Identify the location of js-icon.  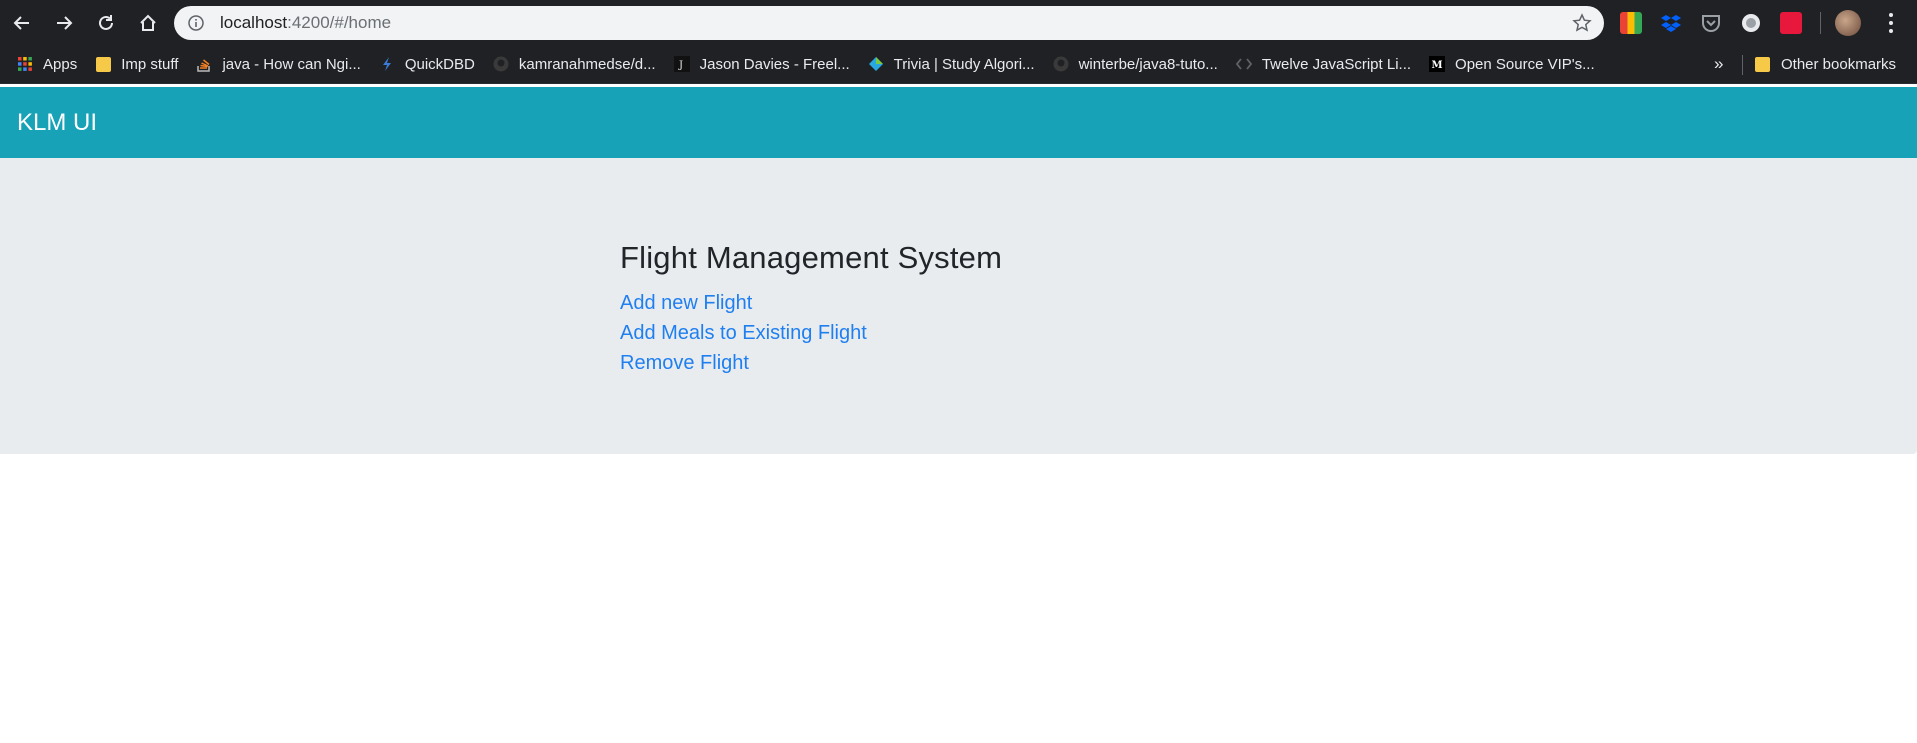
(1243, 64).